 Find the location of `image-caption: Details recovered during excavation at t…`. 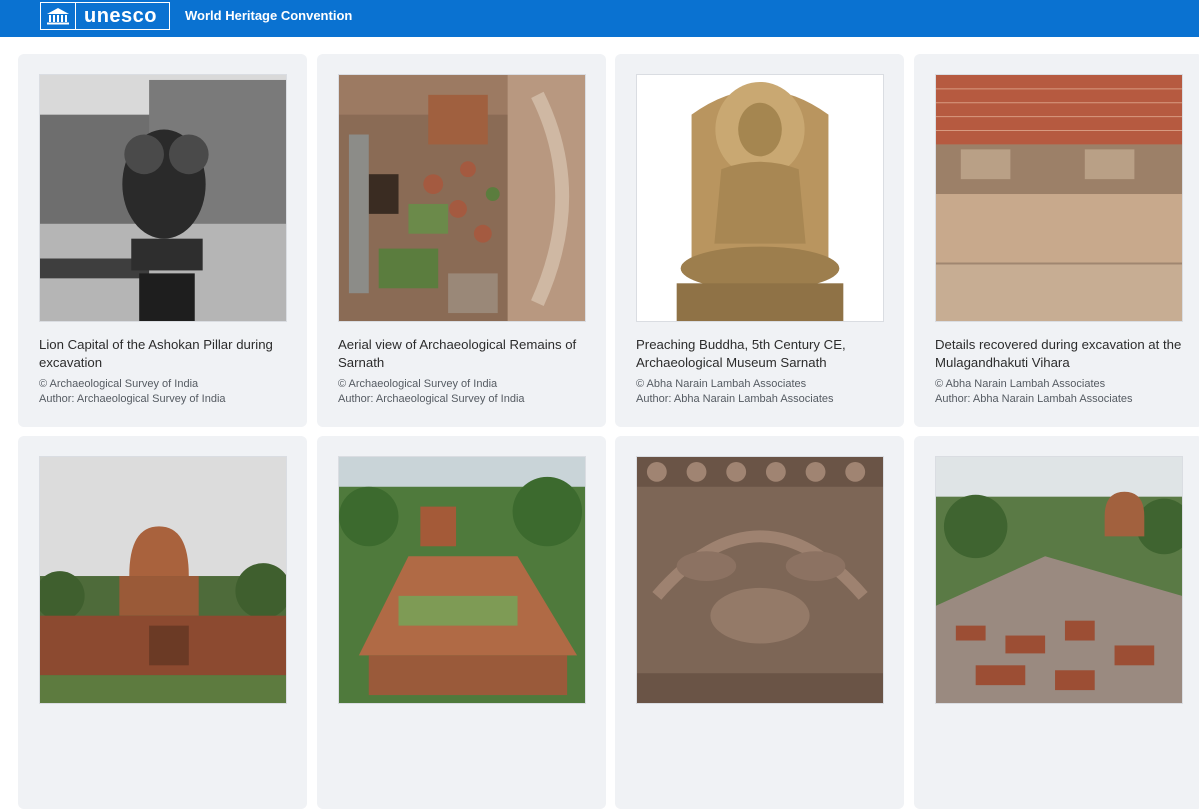

image-caption: Details recovered during excavation at t… is located at coordinates (1058, 353).